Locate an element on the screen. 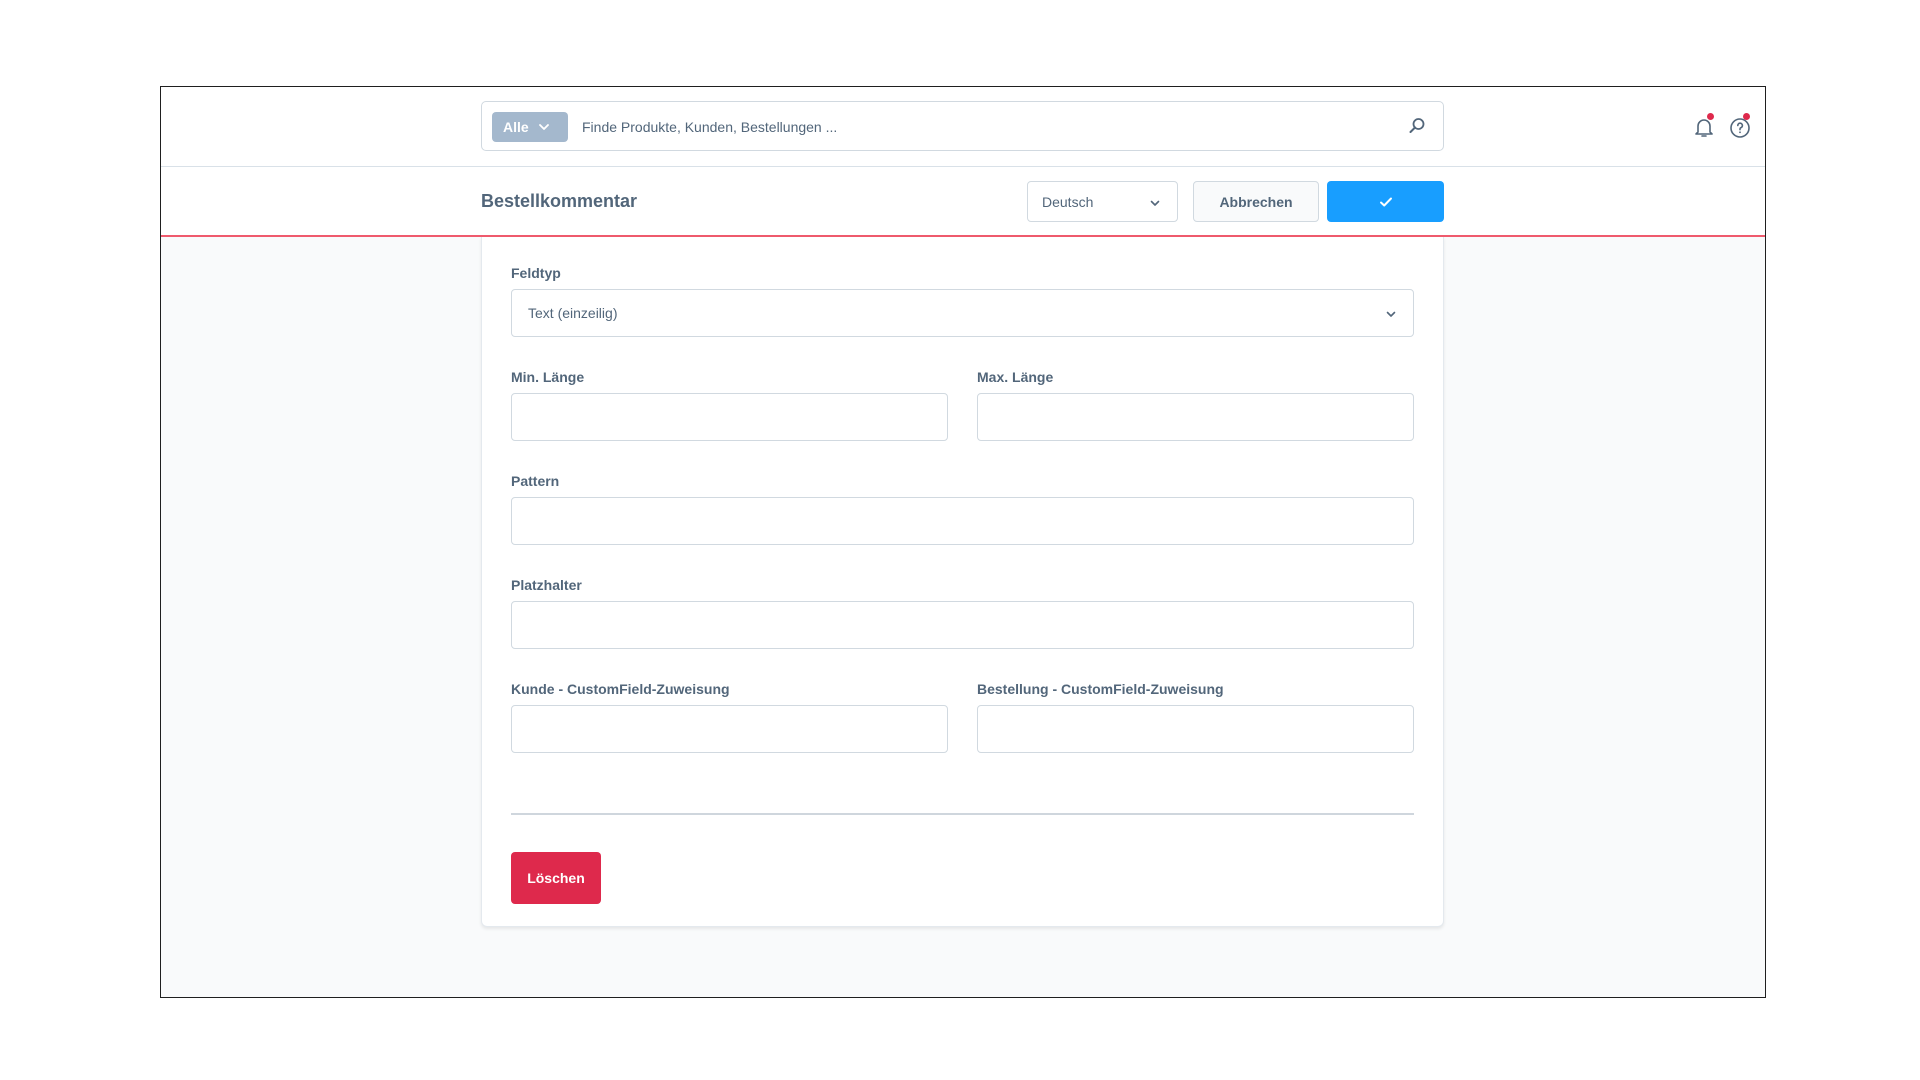 The image size is (1920, 1080). top-bar: Alle is located at coordinates (963, 127).